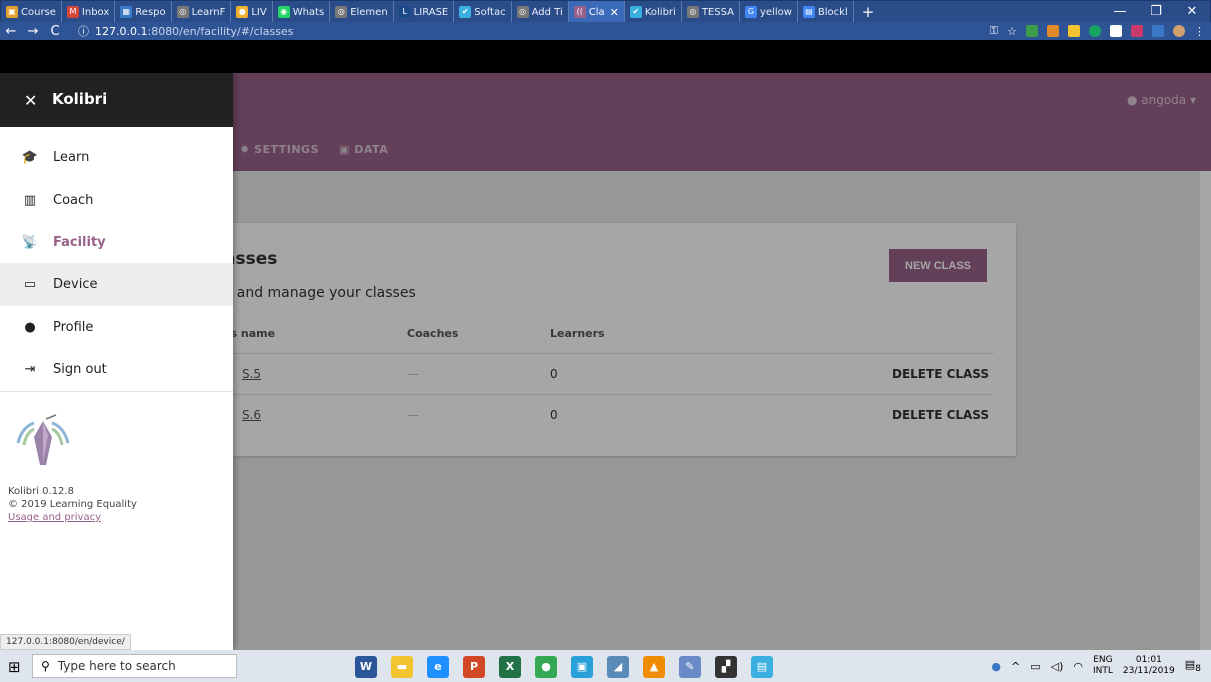 The width and height of the screenshot is (1211, 682). I want to click on browser-tab: ▦ Respo, so click(143, 12).